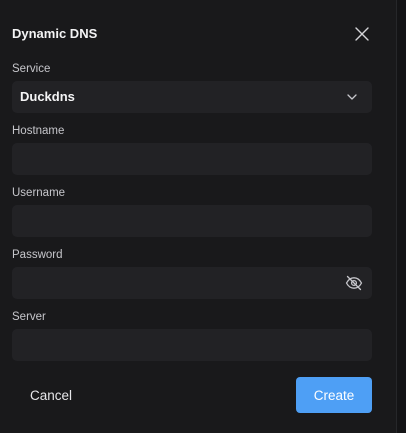 The width and height of the screenshot is (406, 433). I want to click on server-input, so click(192, 345).